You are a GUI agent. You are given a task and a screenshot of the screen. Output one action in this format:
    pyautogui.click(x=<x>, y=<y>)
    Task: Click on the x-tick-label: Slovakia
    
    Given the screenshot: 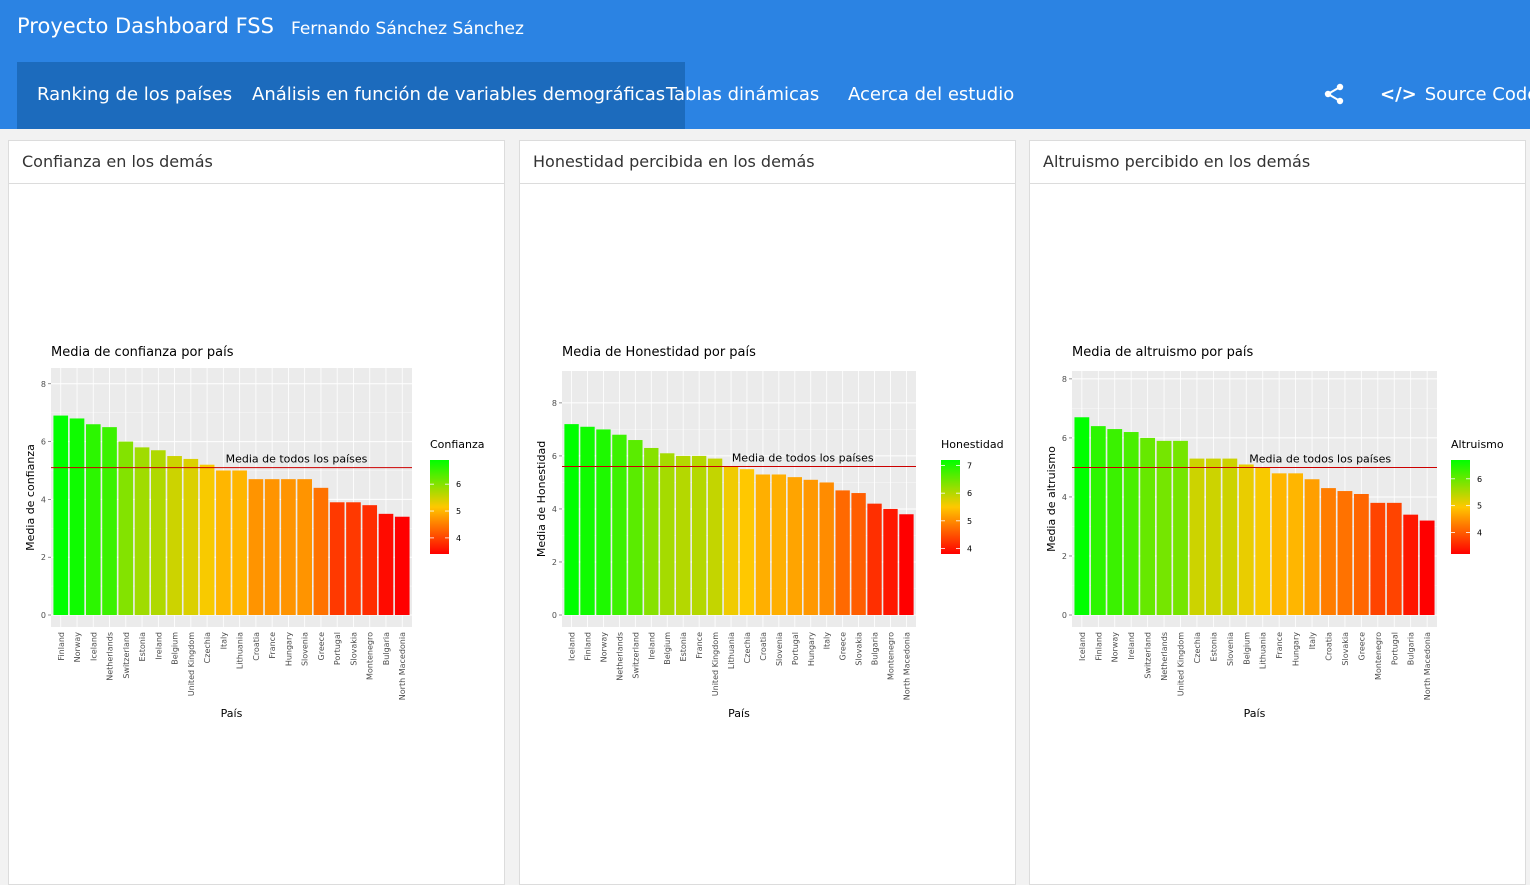 What is the action you would take?
    pyautogui.click(x=859, y=649)
    